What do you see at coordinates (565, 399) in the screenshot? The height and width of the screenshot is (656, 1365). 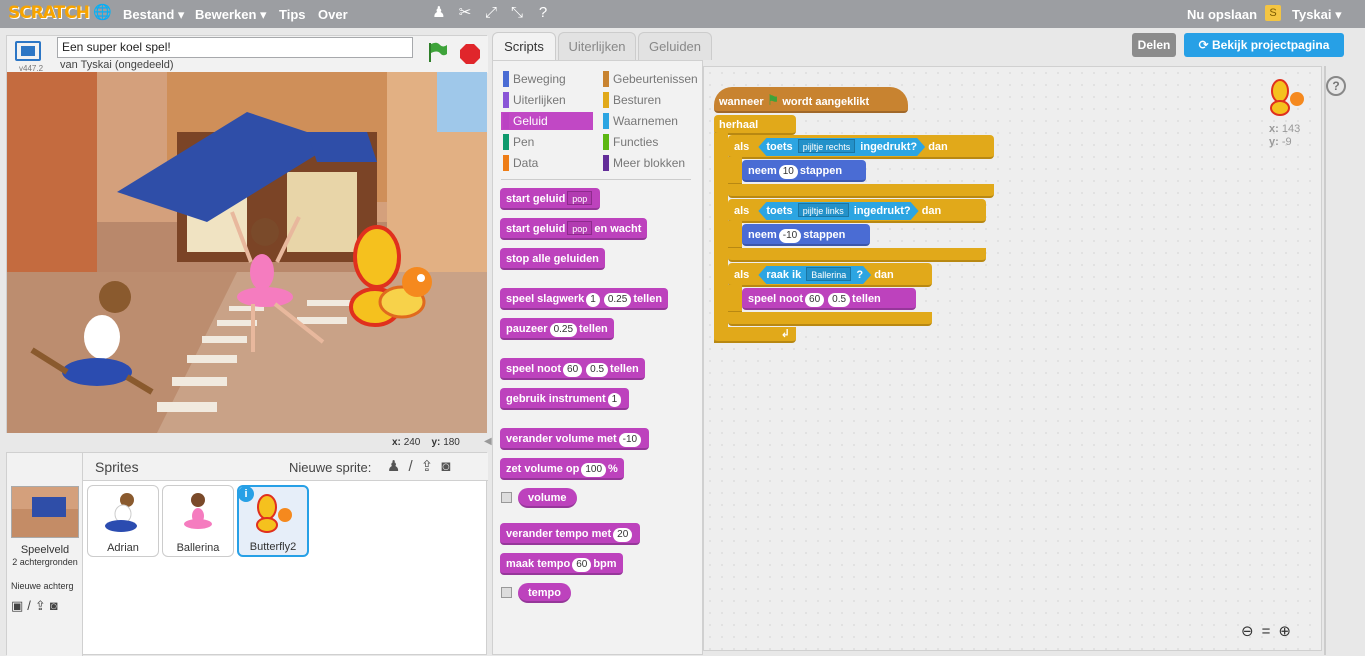 I see `block-set-instrument: gebruik instrument 1` at bounding box center [565, 399].